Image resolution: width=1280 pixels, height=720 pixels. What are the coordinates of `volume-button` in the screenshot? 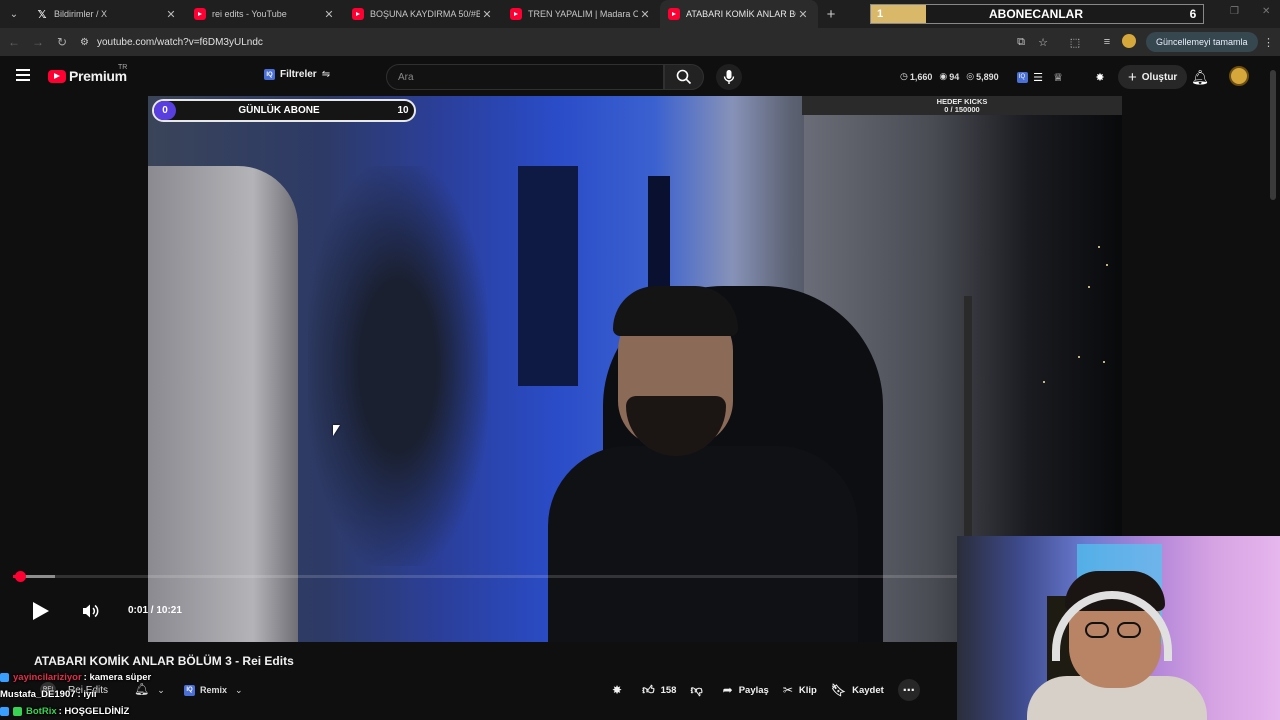 It's located at (91, 611).